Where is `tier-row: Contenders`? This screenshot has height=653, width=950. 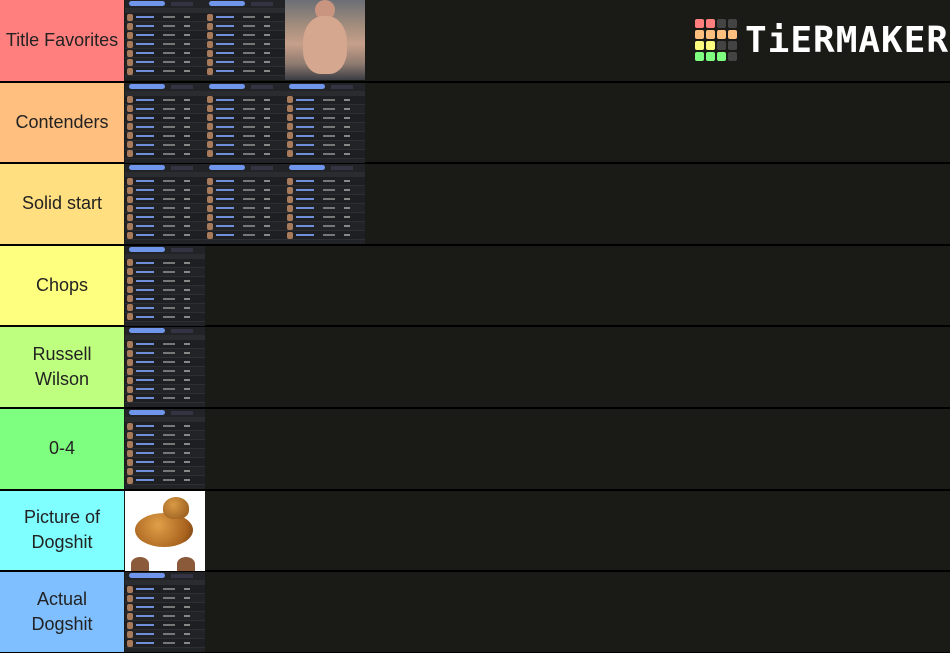
tier-row: Contenders is located at coordinates (475, 122).